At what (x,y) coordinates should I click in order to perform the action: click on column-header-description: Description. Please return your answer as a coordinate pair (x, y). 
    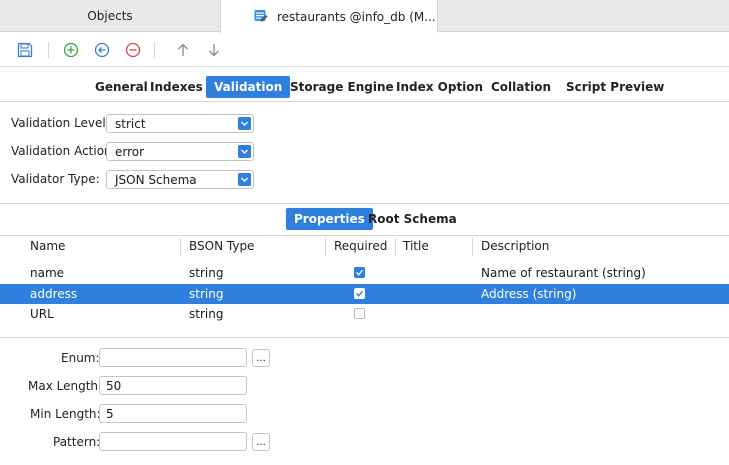
    Looking at the image, I should click on (515, 246).